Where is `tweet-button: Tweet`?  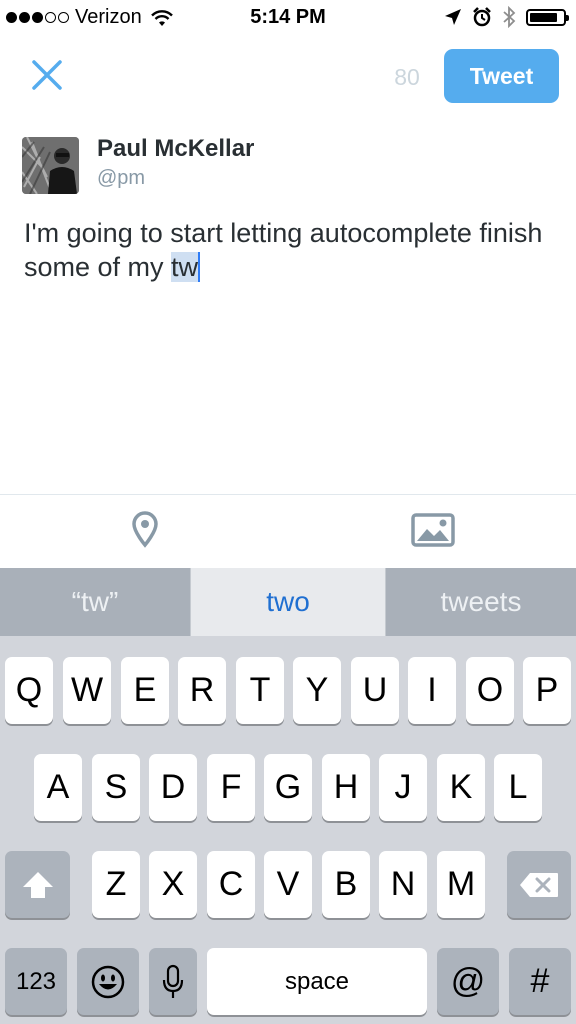
tweet-button: Tweet is located at coordinates (501, 76).